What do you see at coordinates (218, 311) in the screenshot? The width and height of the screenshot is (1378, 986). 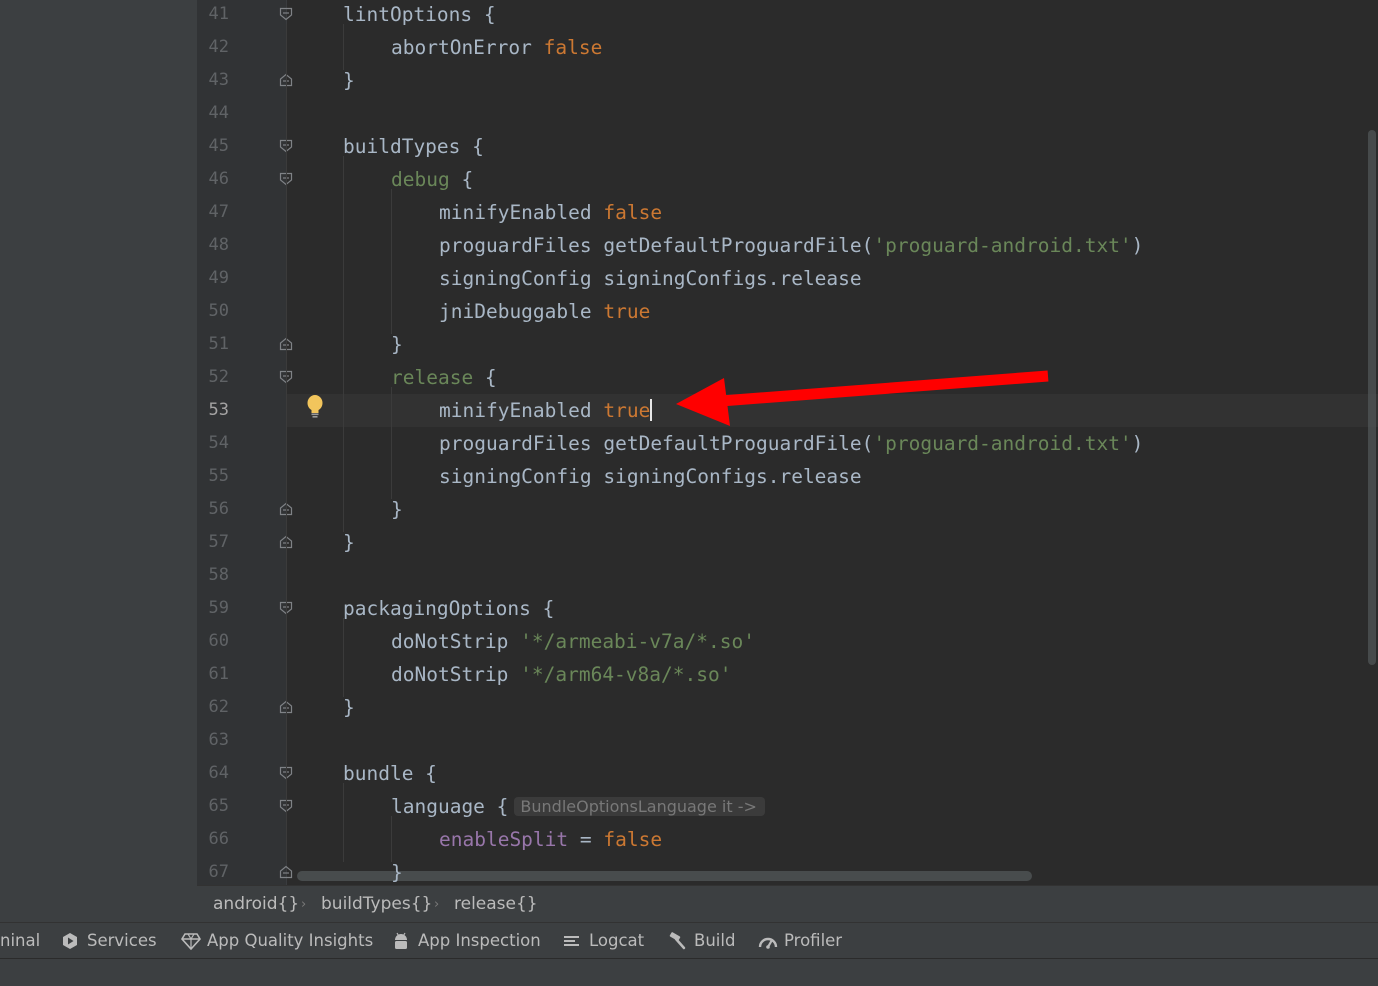 I see `line-number: 50` at bounding box center [218, 311].